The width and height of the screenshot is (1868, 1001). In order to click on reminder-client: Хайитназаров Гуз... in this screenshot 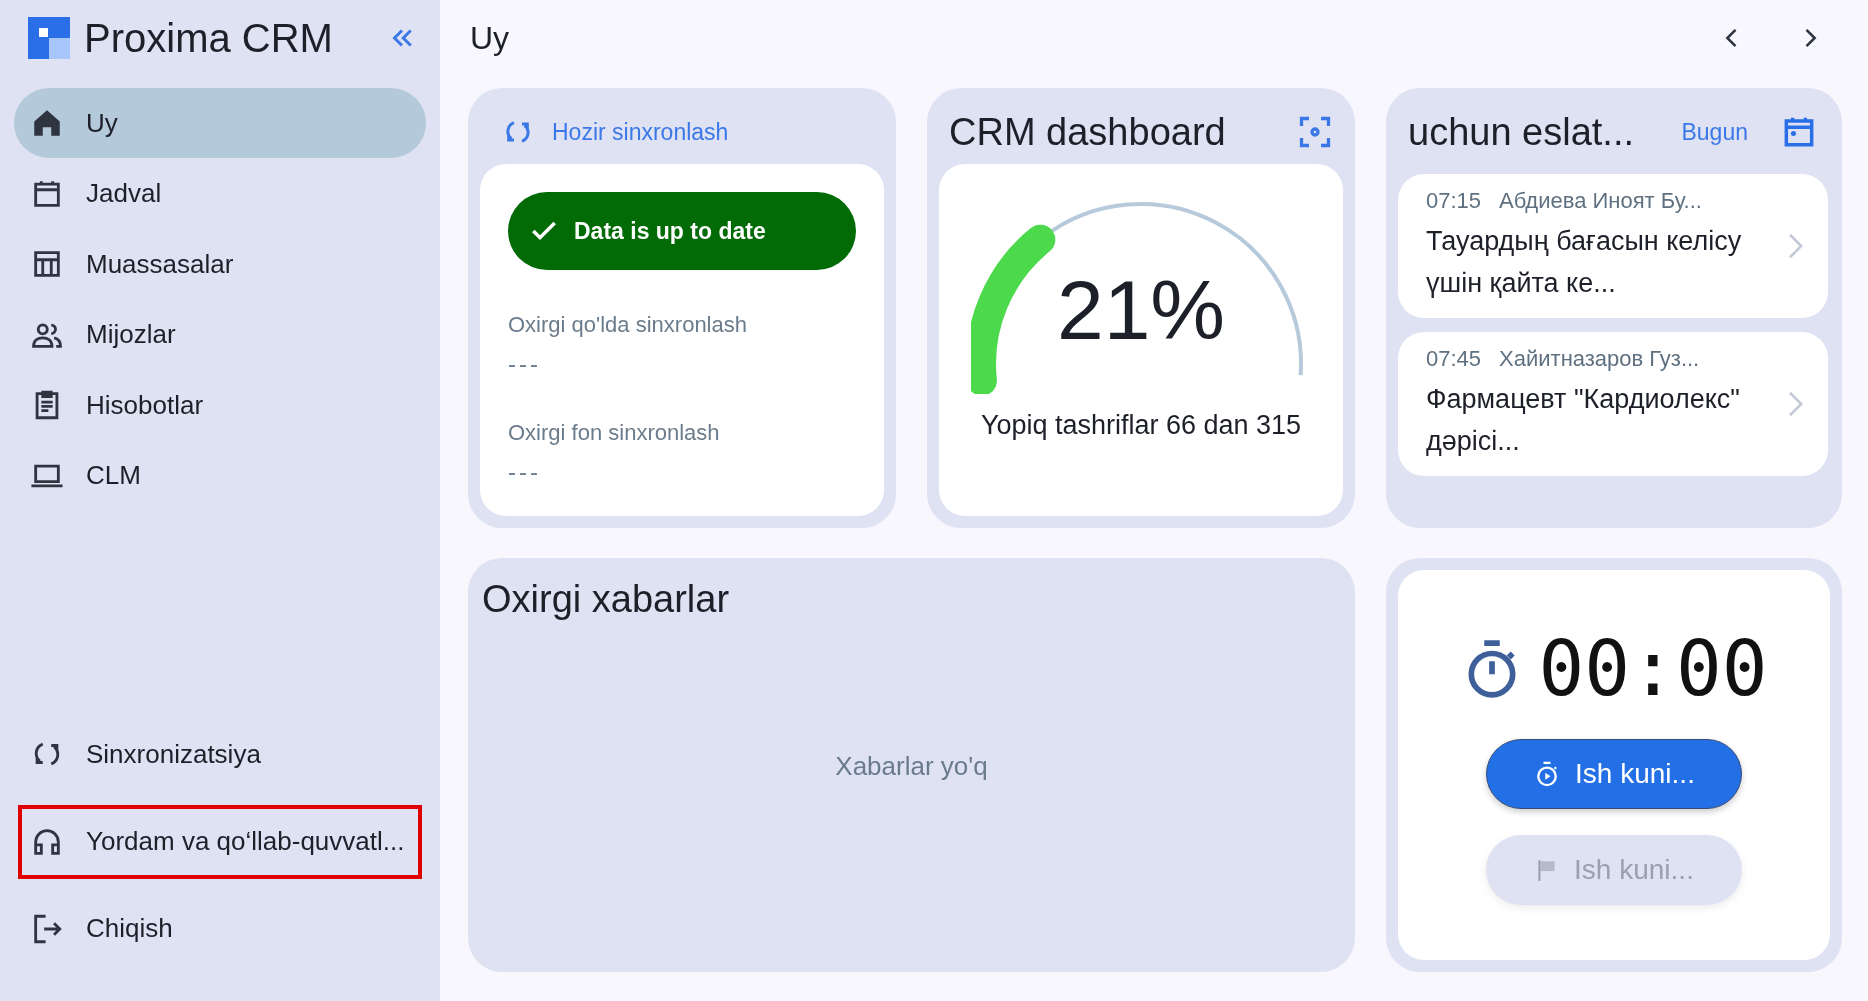, I will do `click(1599, 359)`.